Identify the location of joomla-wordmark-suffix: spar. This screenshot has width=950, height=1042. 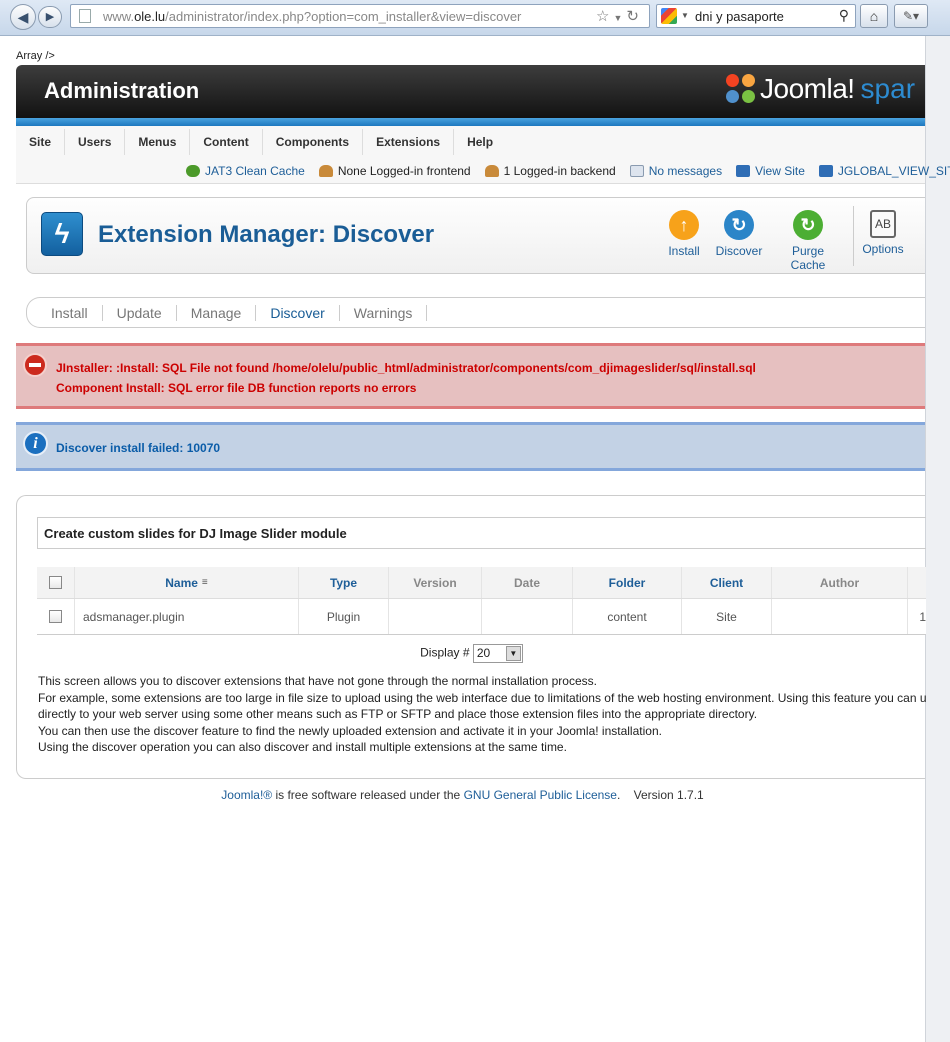
(888, 88).